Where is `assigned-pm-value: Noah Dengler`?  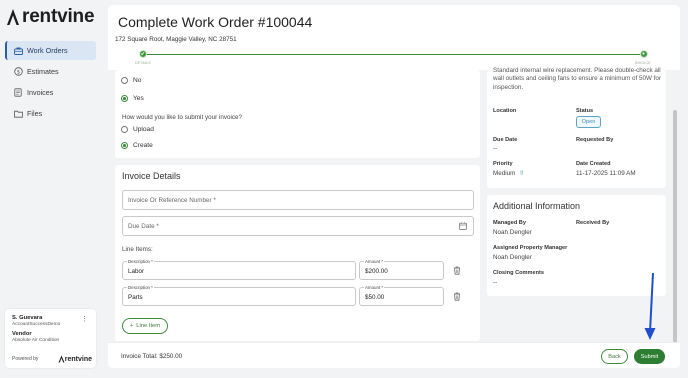
assigned-pm-value: Noah Dengler is located at coordinates (512, 257).